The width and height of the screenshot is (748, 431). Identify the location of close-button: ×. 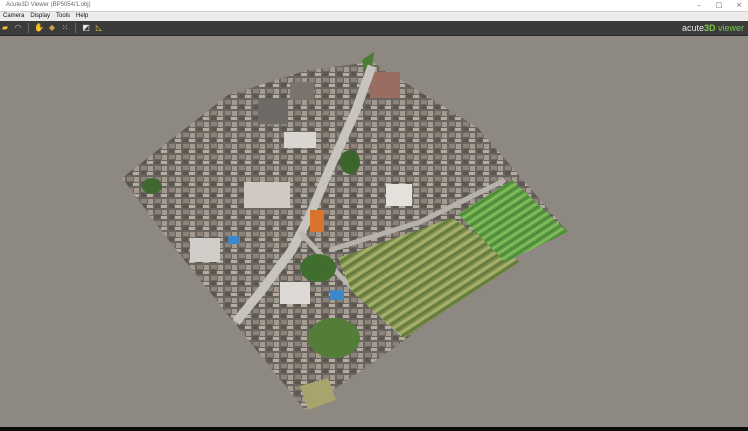
(739, 5).